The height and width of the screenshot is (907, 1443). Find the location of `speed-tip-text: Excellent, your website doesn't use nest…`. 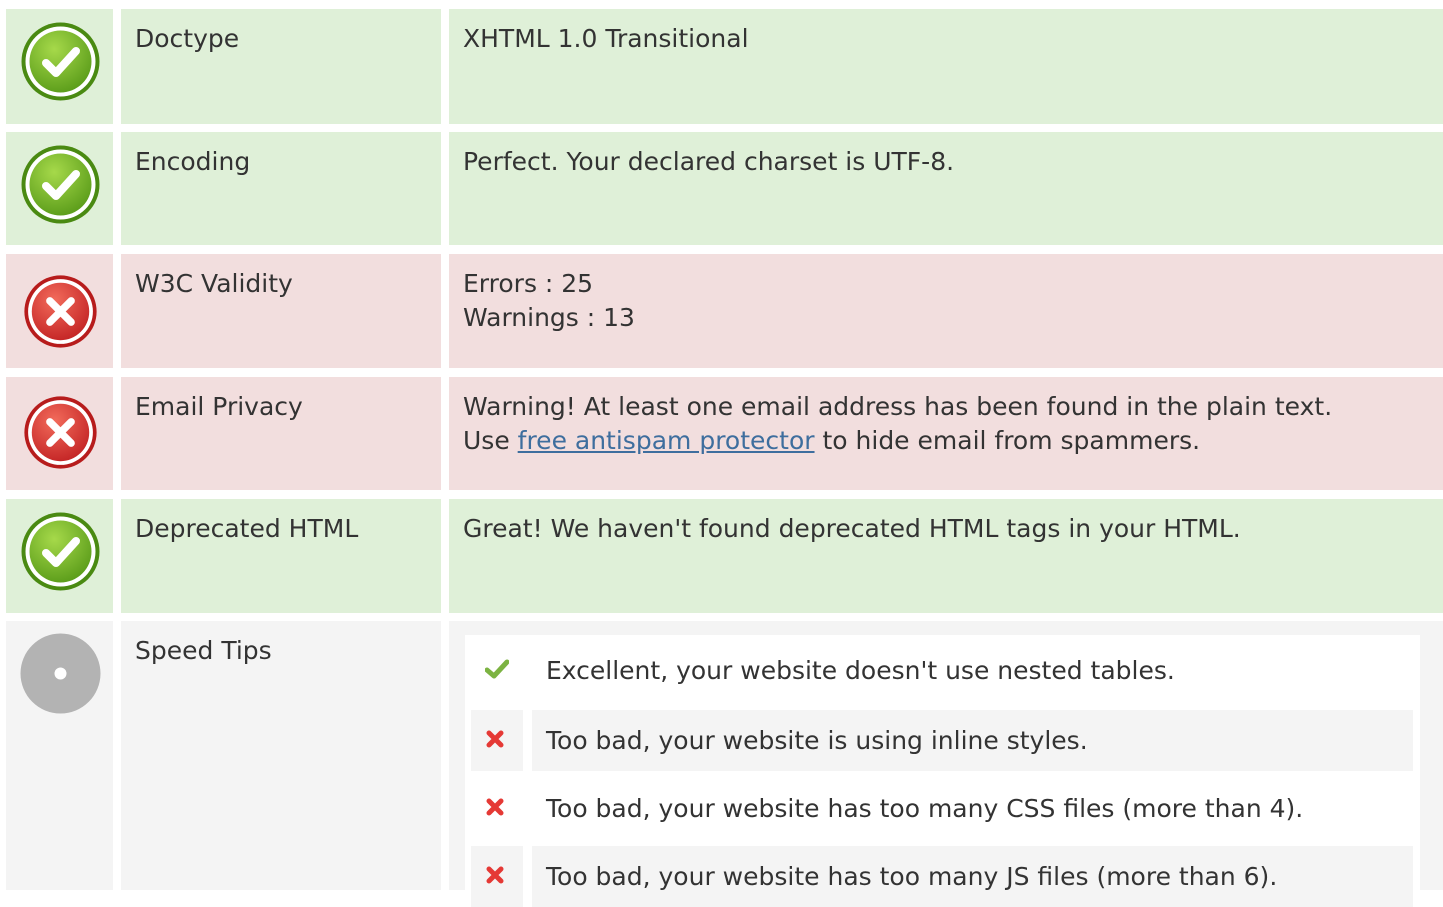

speed-tip-text: Excellent, your website doesn't use nest… is located at coordinates (860, 670).